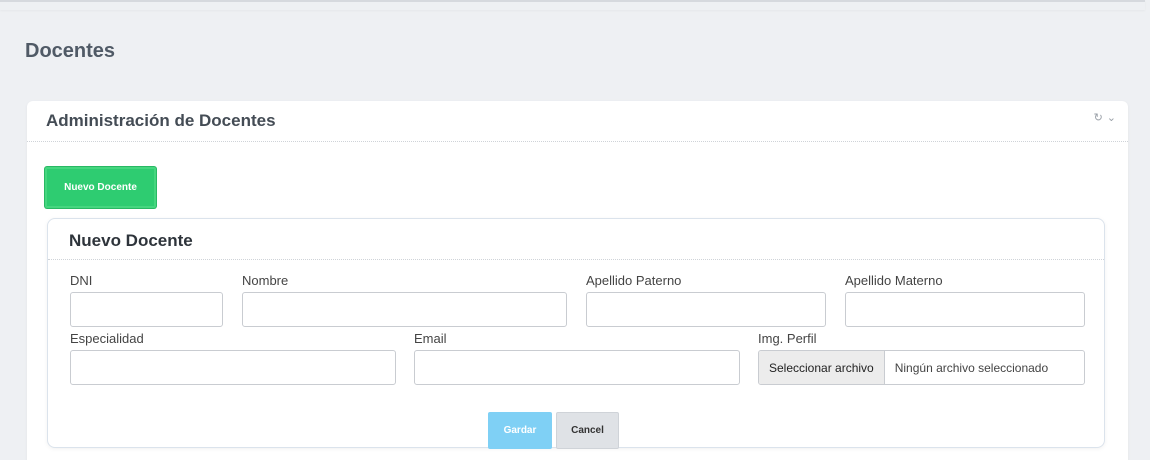 This screenshot has width=1150, height=460. Describe the element at coordinates (404, 309) in the screenshot. I see `nombre-field` at that location.